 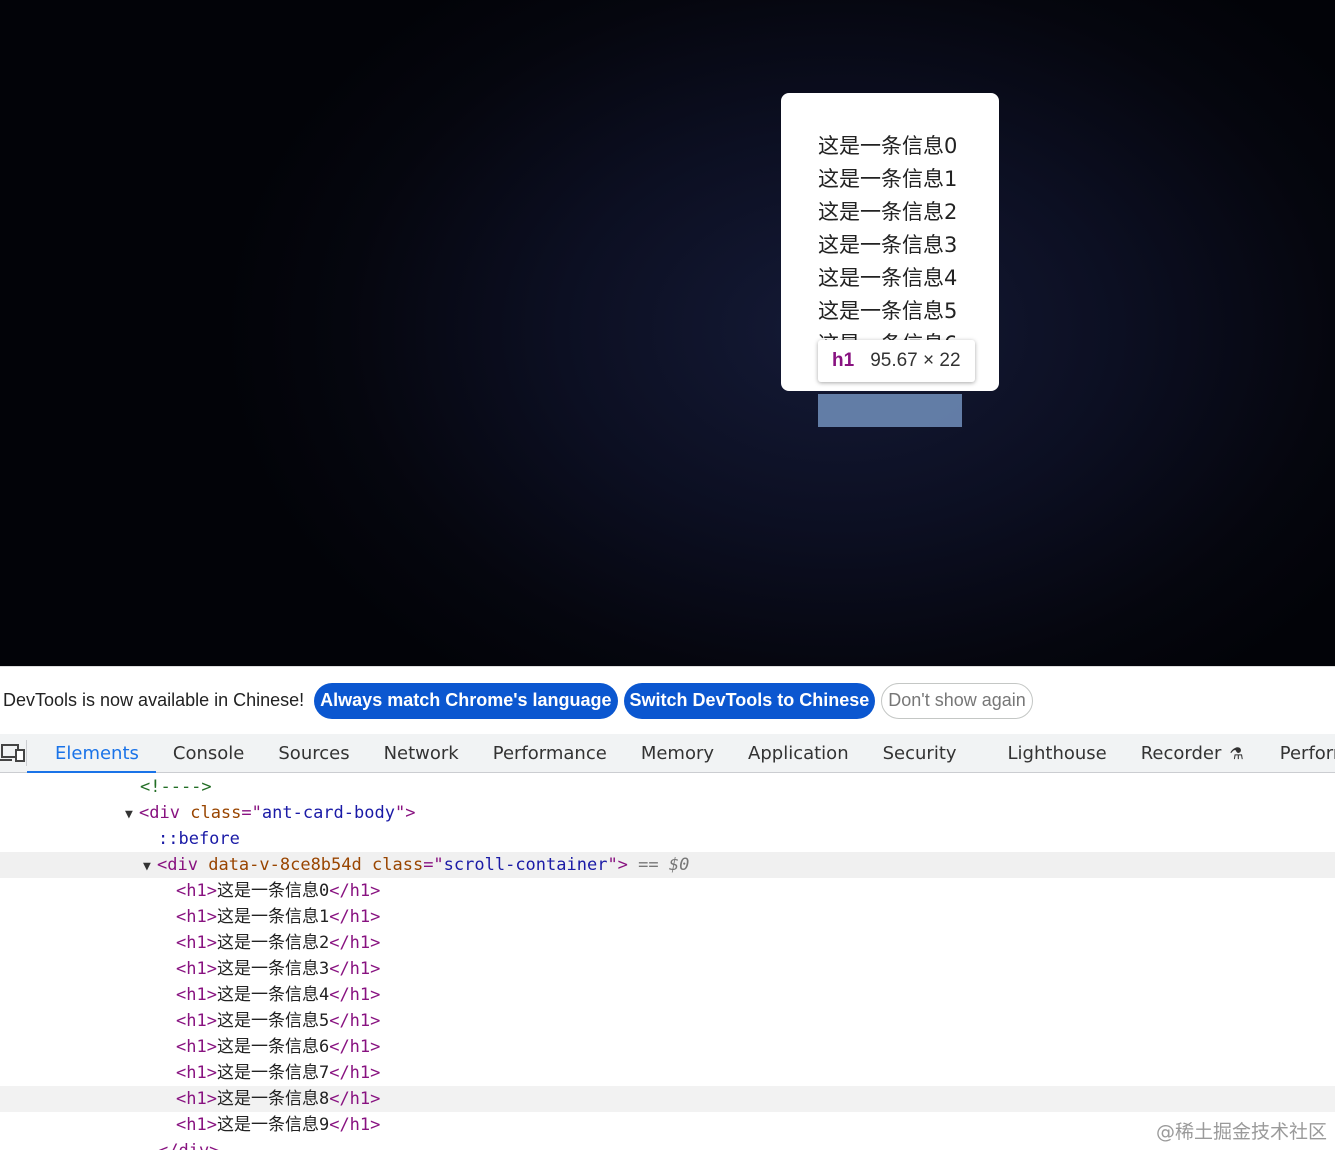 What do you see at coordinates (273, 1047) in the screenshot?
I see `node-text: 这是一条信息6` at bounding box center [273, 1047].